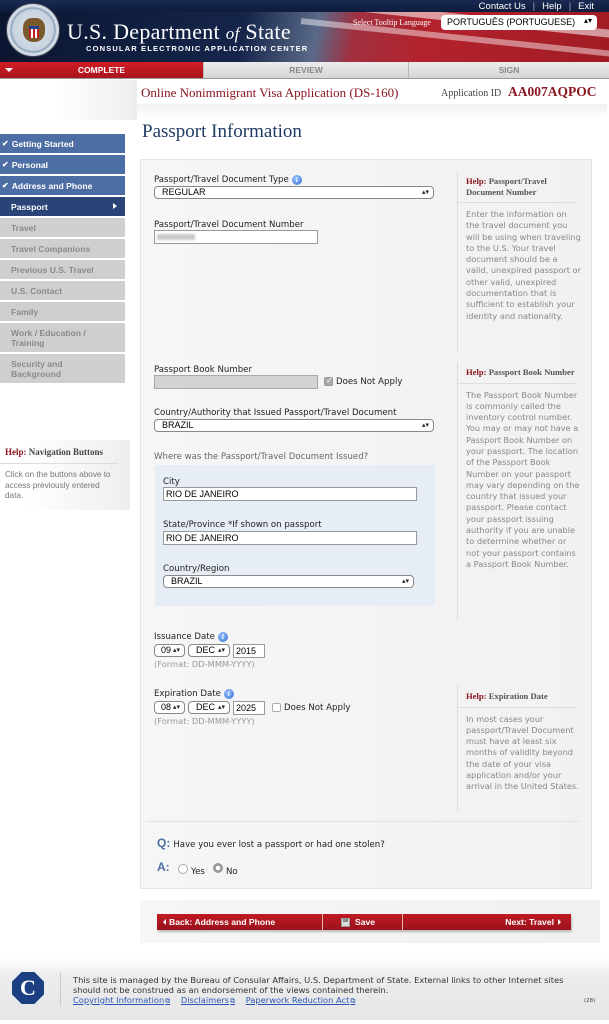 The image size is (609, 1024). I want to click on copyright-information-link: Copyright Information⧉, so click(121, 1000).